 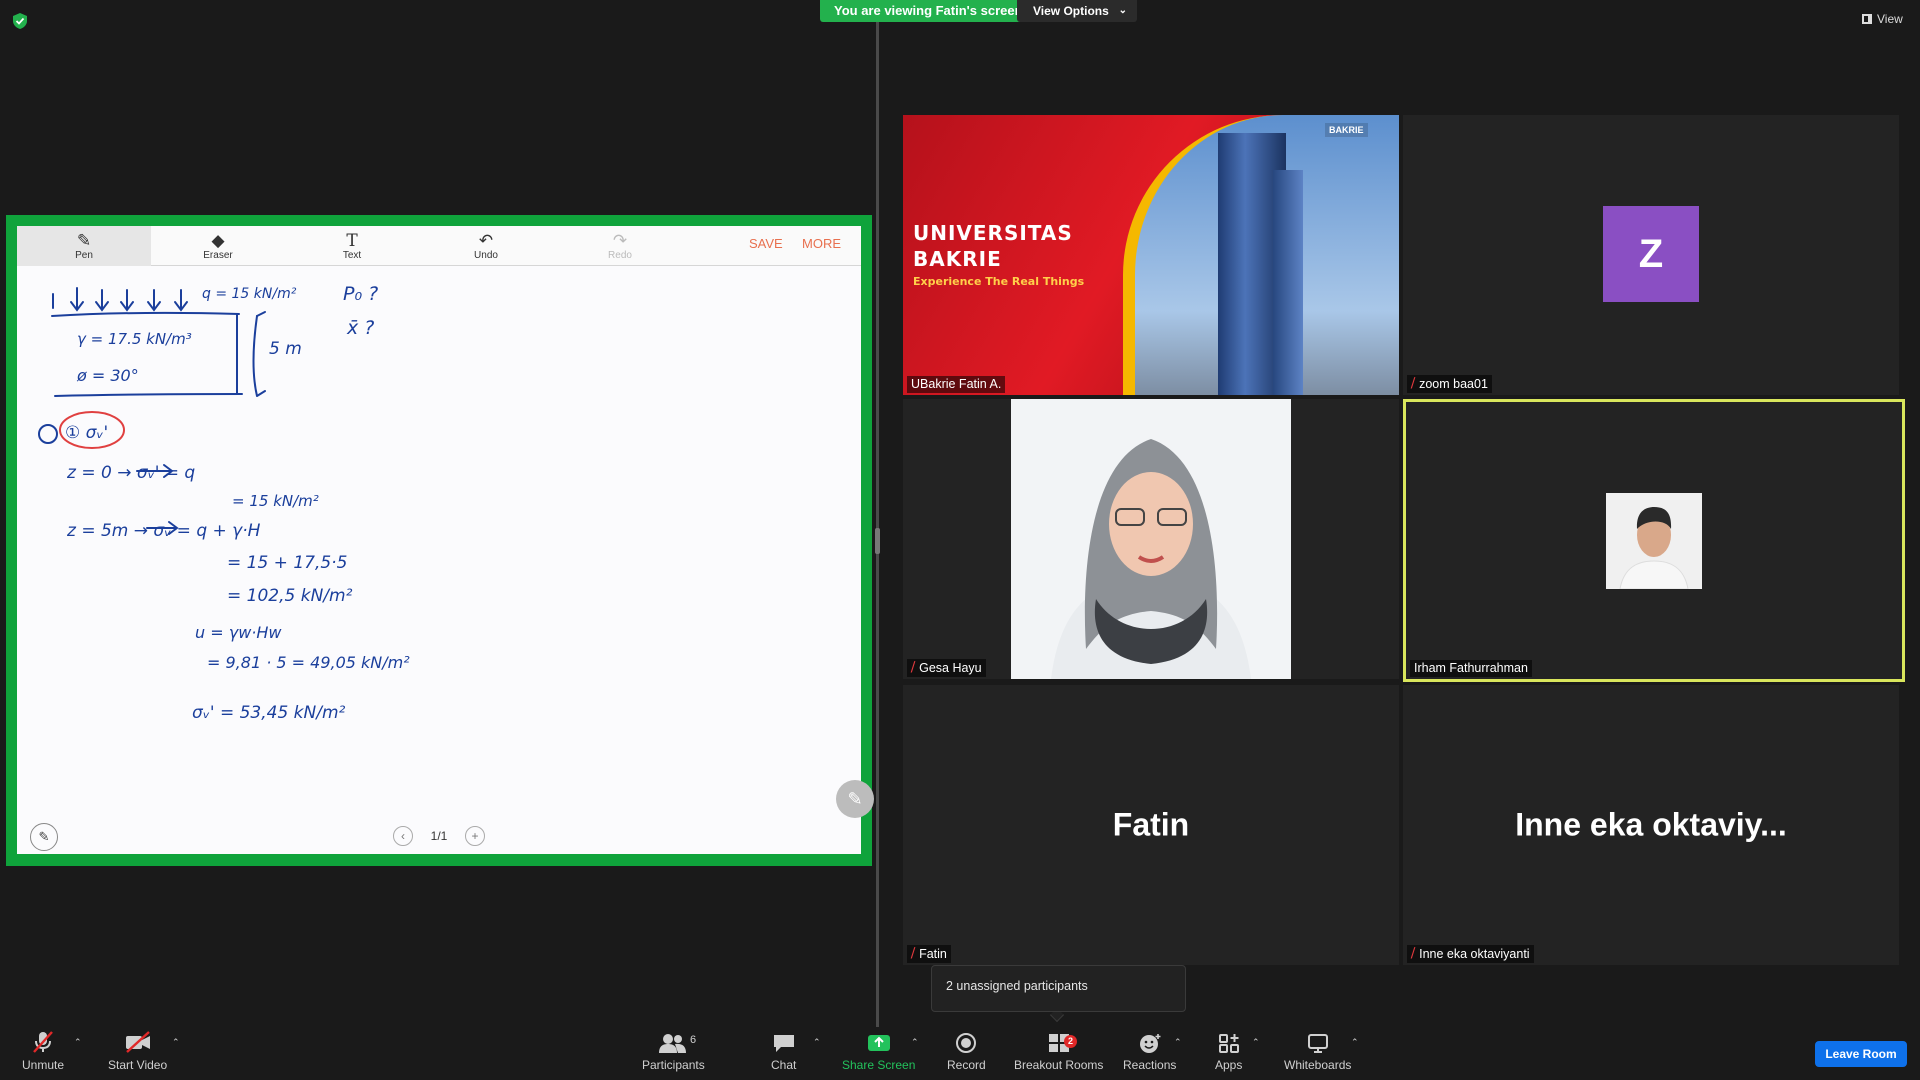 What do you see at coordinates (784, 1042) in the screenshot?
I see `chat-icon` at bounding box center [784, 1042].